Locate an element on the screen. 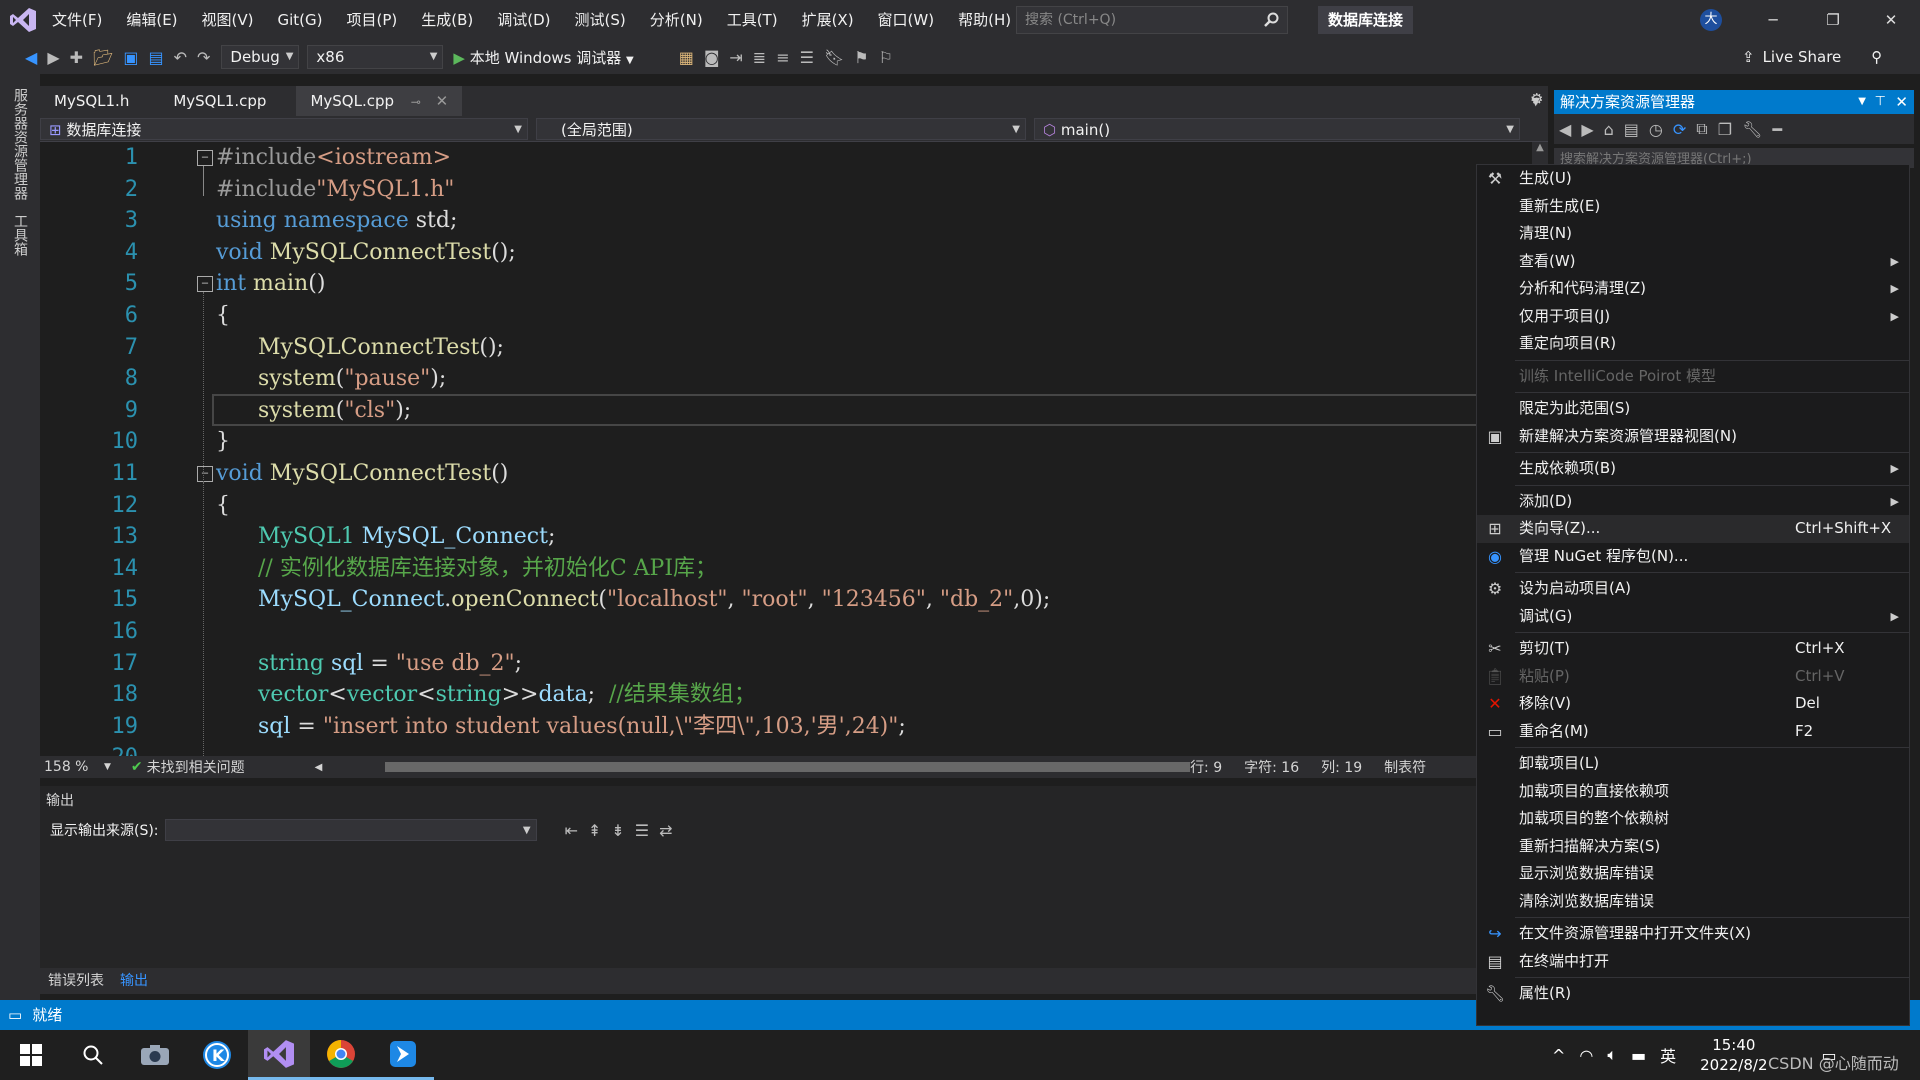  history-icon: ◷ is located at coordinates (1656, 129).